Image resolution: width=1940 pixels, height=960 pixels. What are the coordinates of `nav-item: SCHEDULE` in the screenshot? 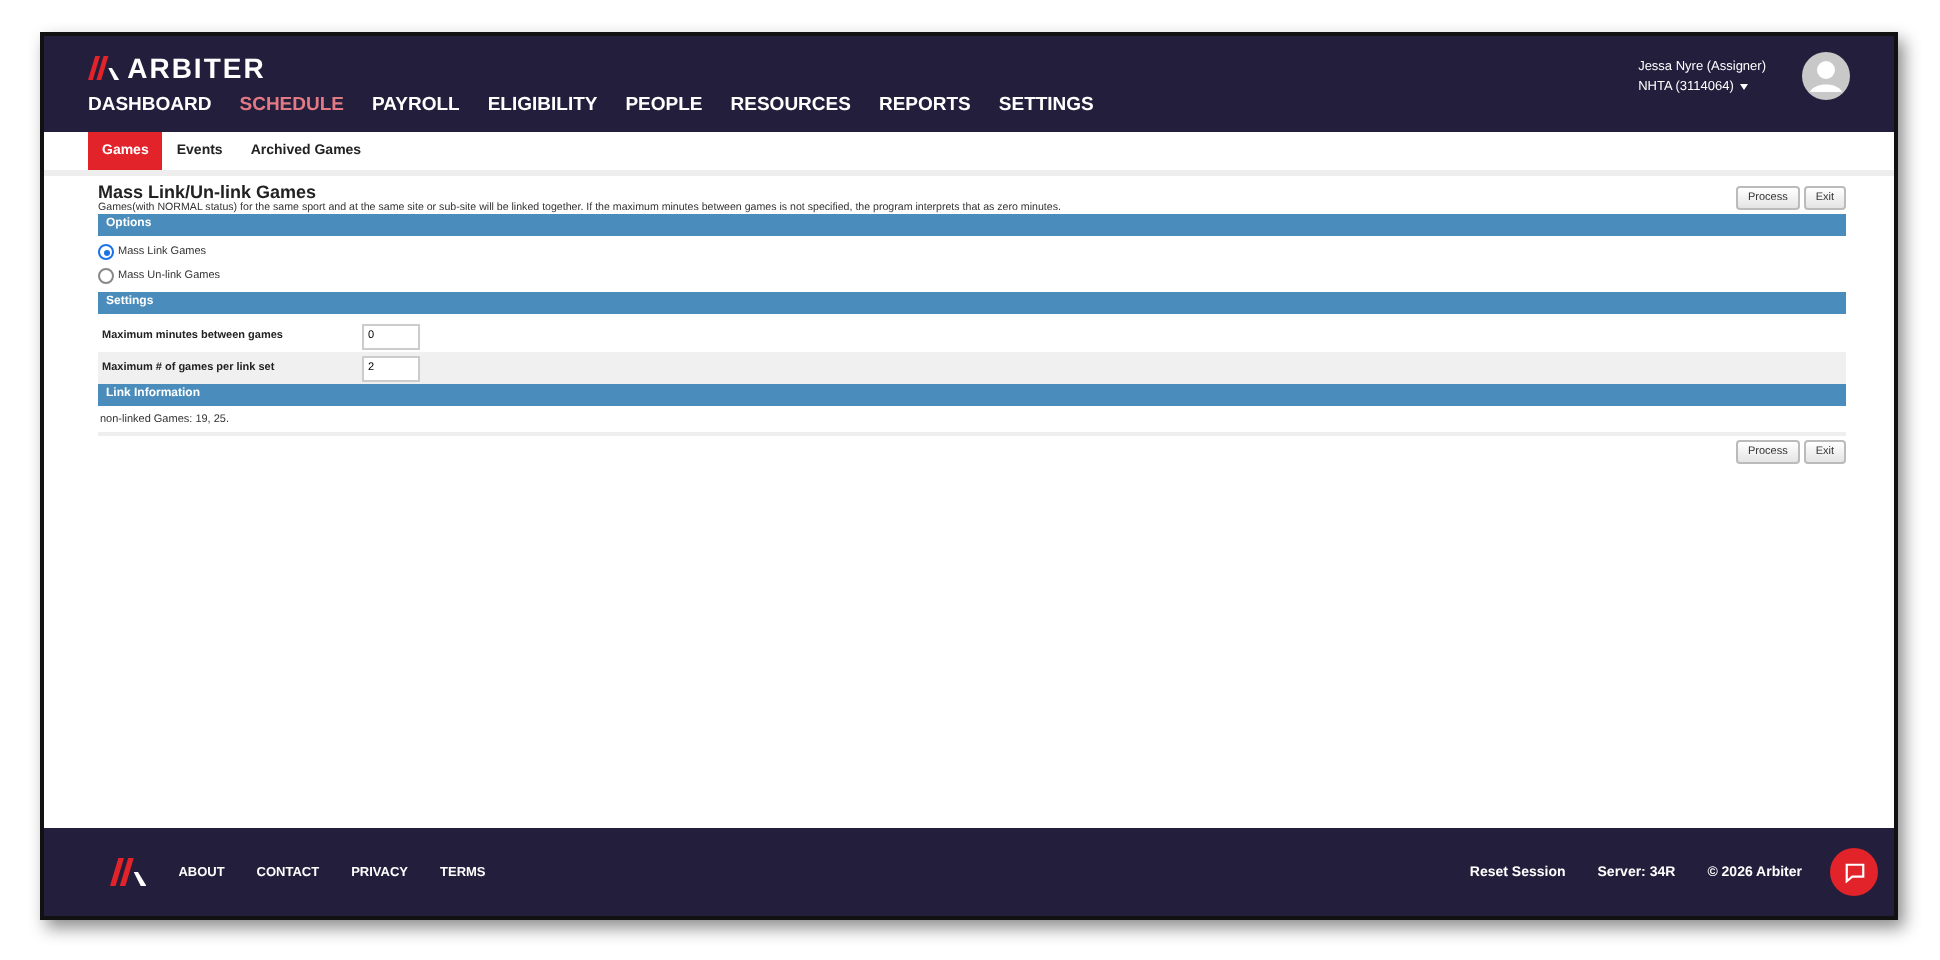 It's located at (292, 105).